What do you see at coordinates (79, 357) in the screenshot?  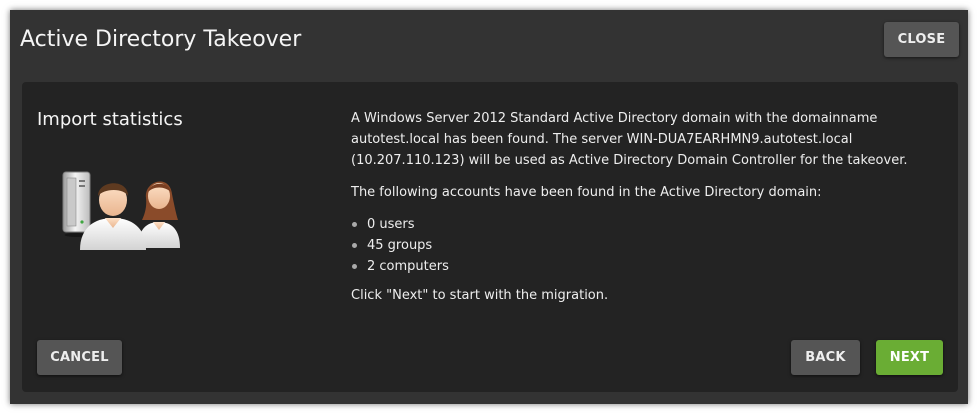 I see `cancel-button: CANCEL` at bounding box center [79, 357].